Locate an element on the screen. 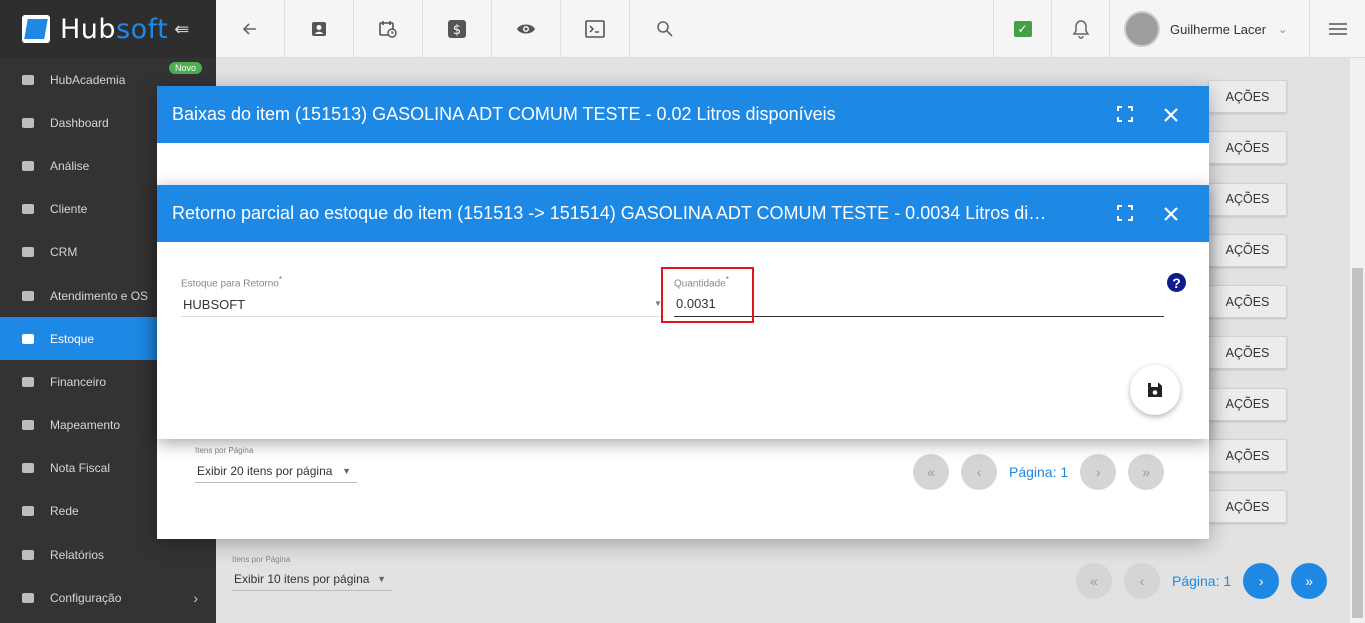 The image size is (1365, 623). pie-chart-icon is located at coordinates (28, 165).